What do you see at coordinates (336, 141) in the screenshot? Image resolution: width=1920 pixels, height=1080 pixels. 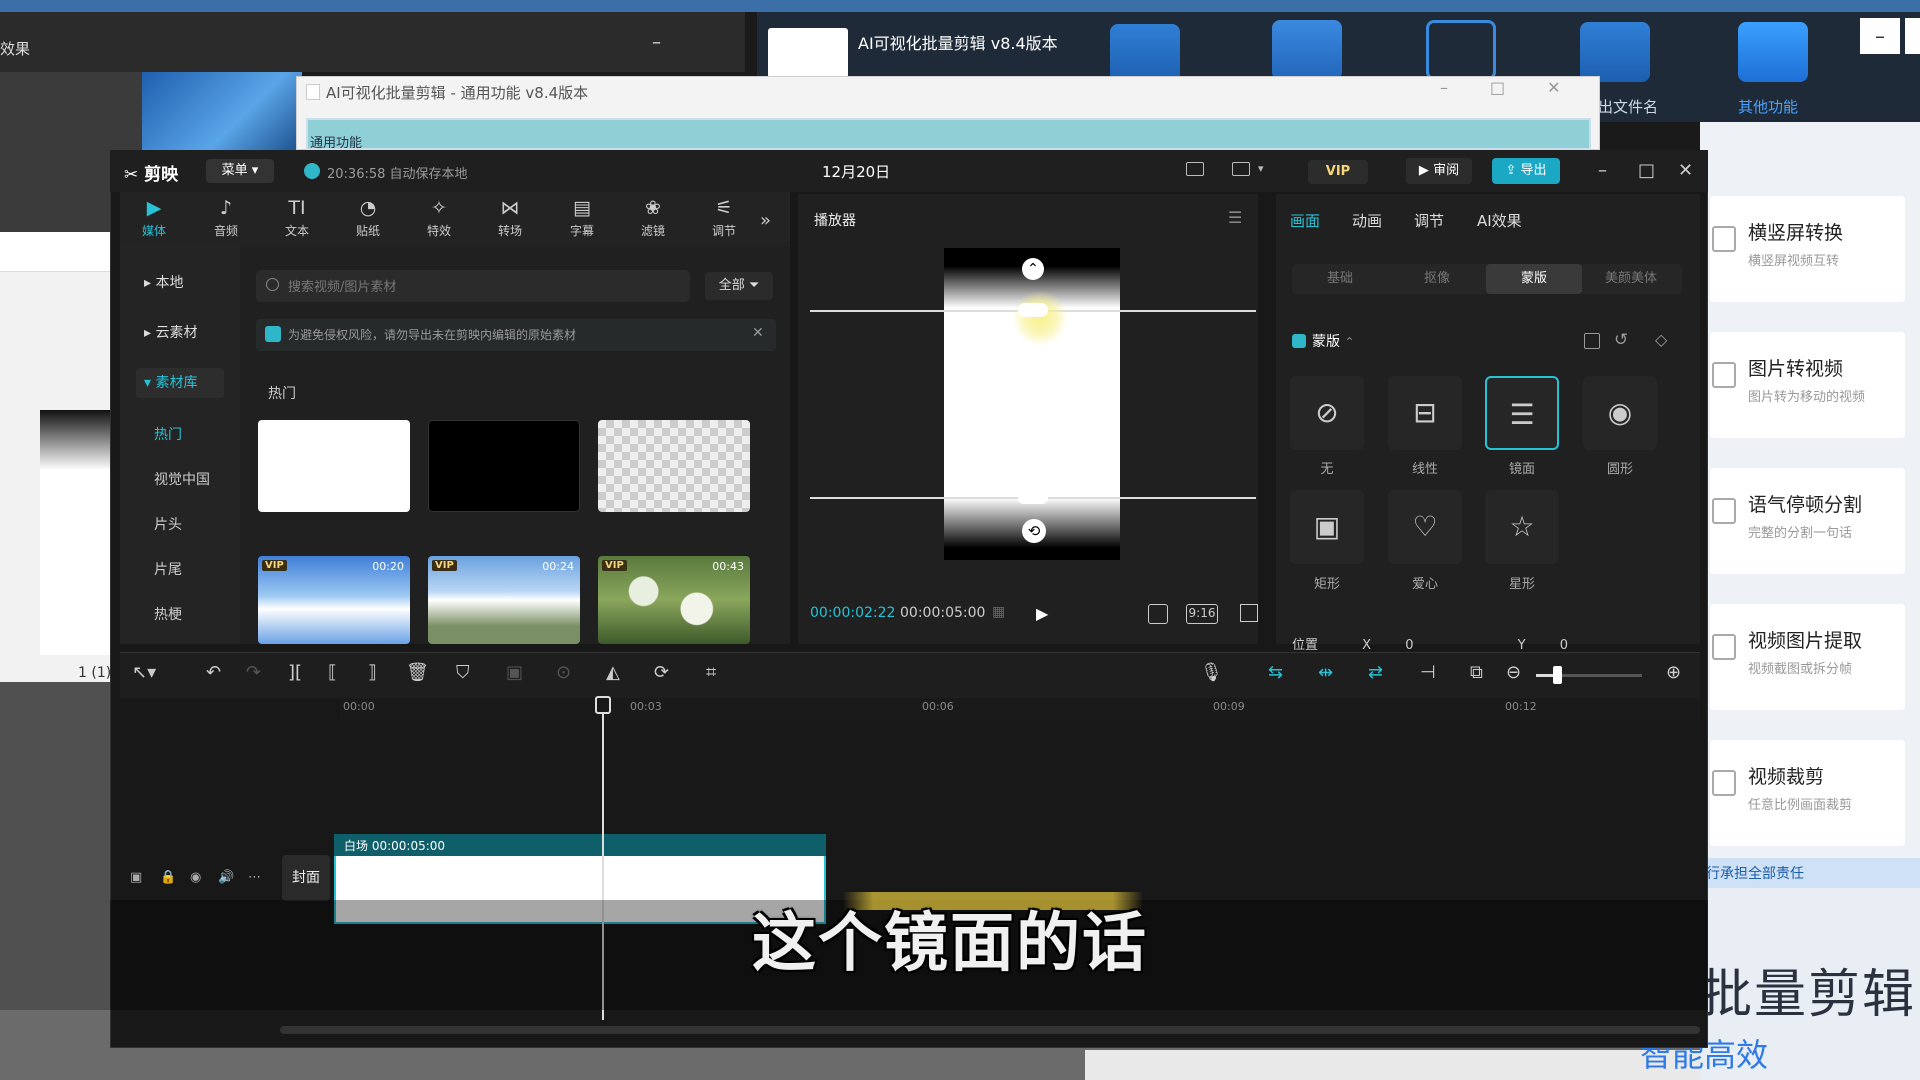 I see `background-middle-tab: 通用功能` at bounding box center [336, 141].